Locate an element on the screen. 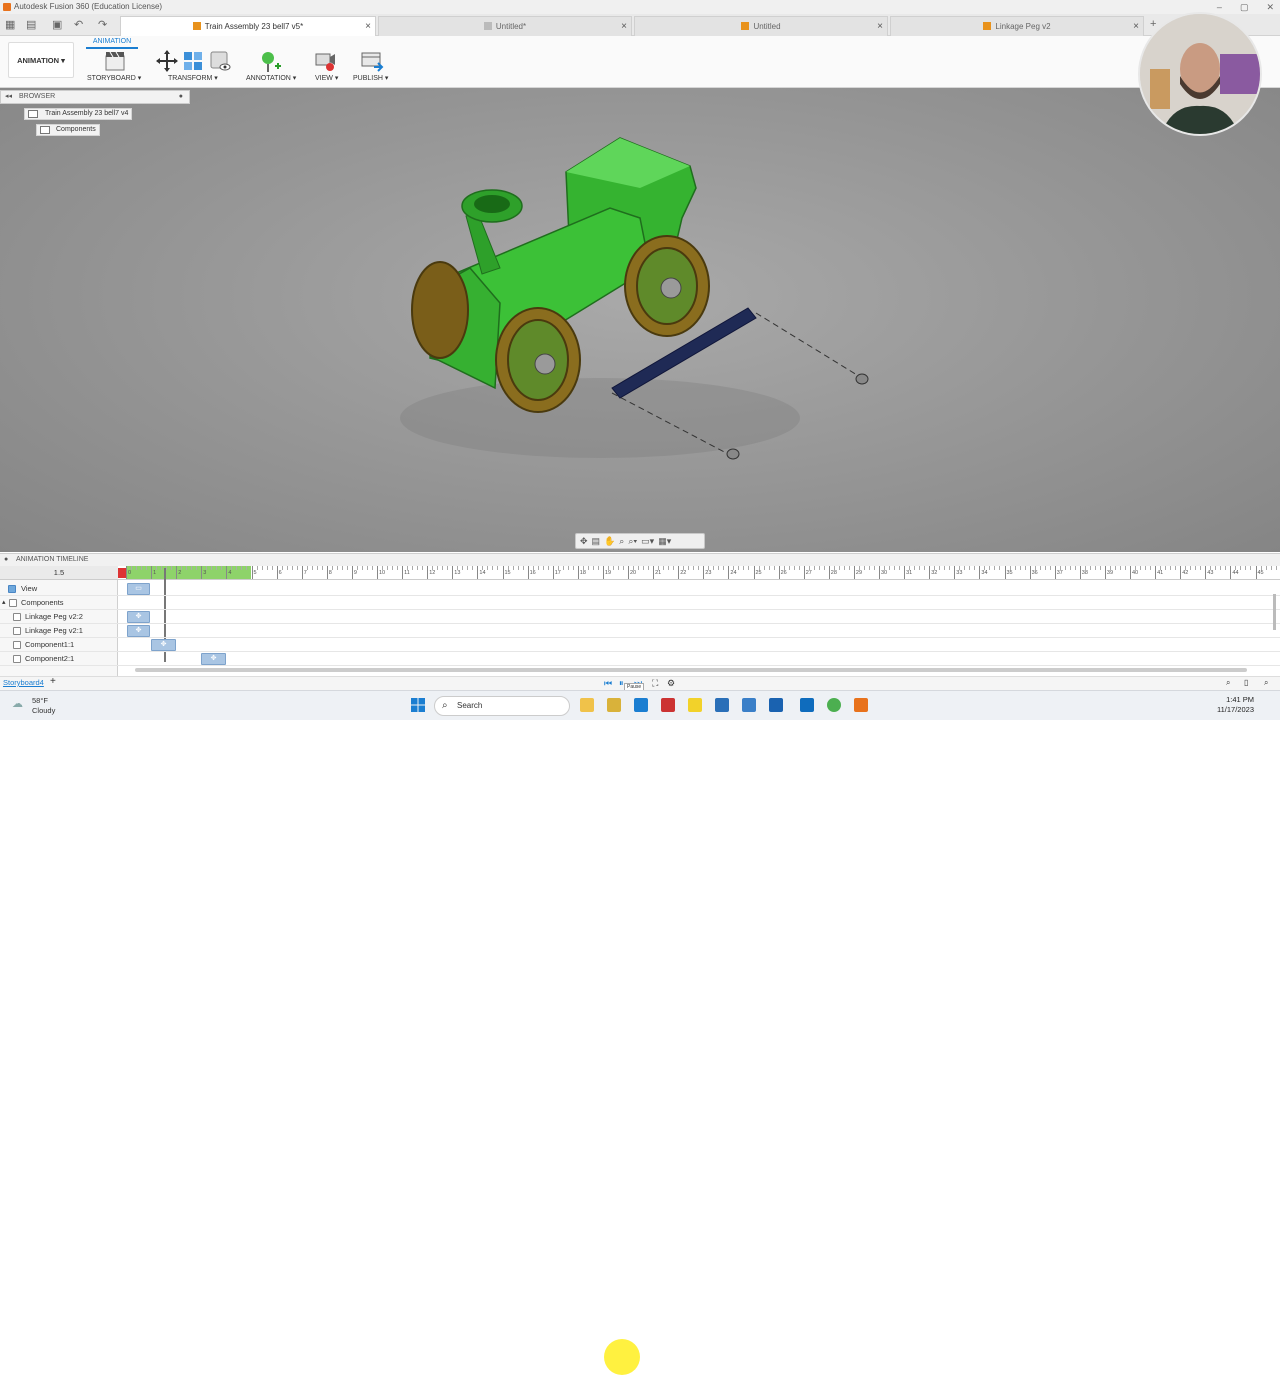 Image resolution: width=1280 pixels, height=1375 pixels. timeline-row-view: View ▭ is located at coordinates (640, 589).